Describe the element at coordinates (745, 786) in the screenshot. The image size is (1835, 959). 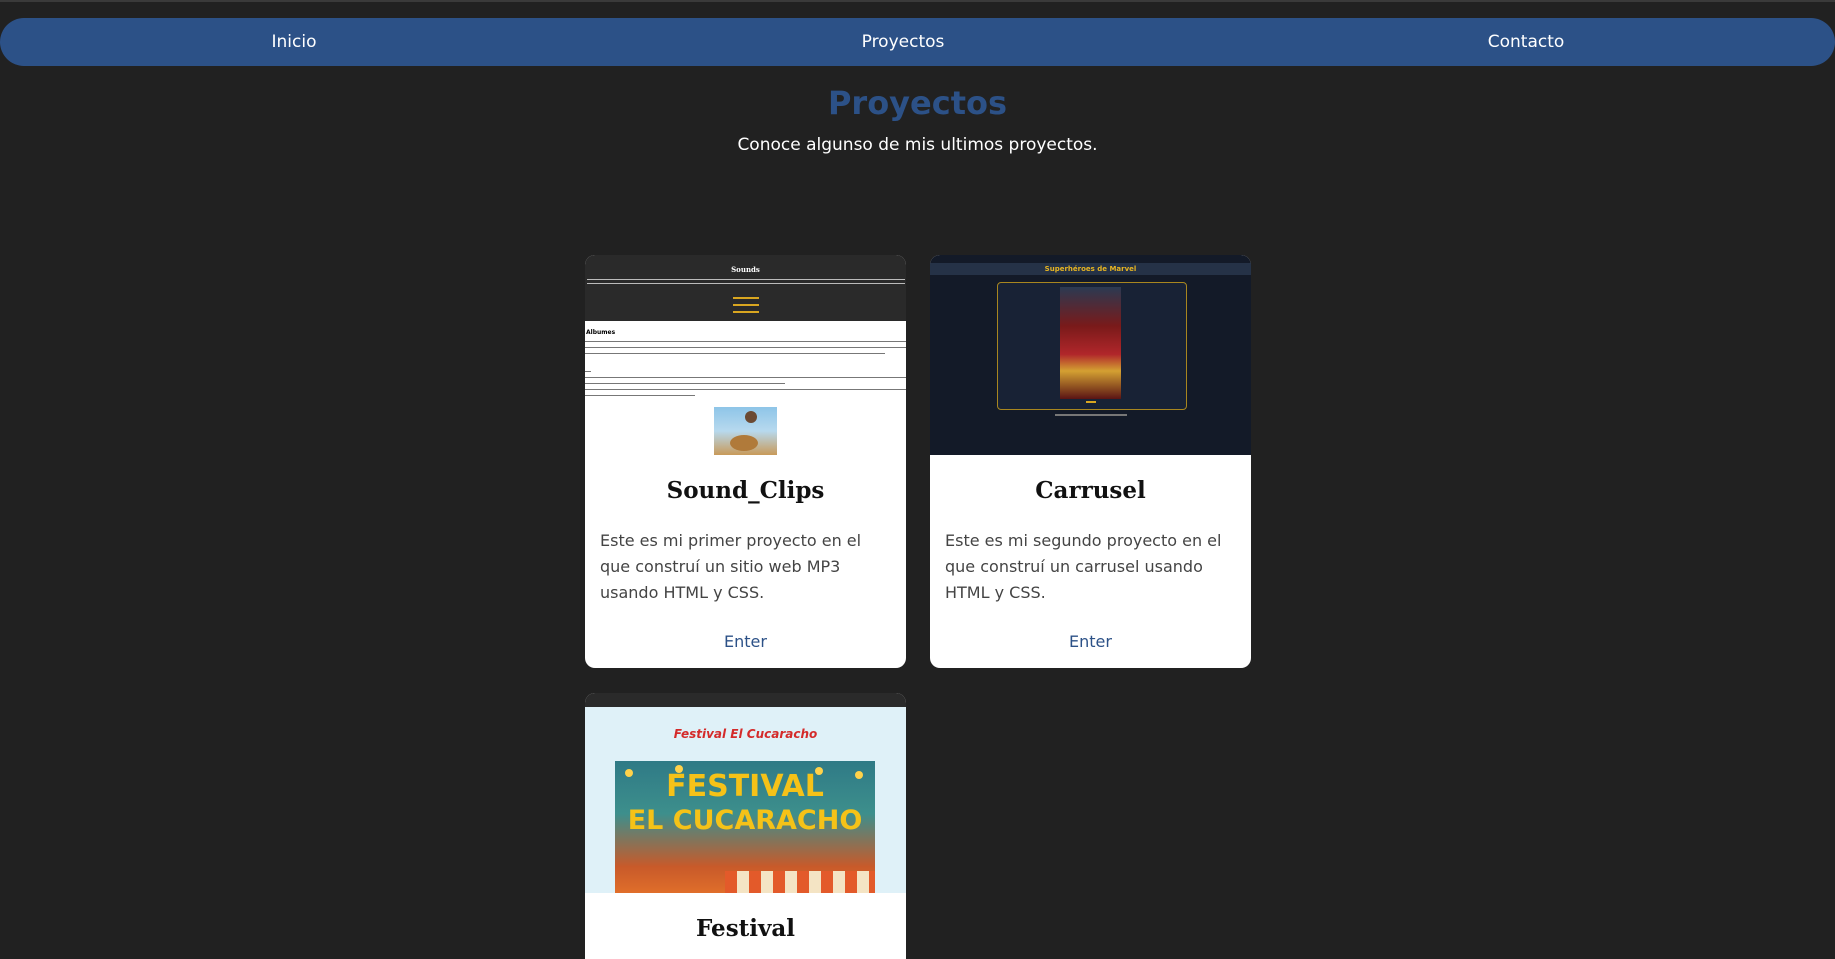
I see `poster-line-1: FESTIVAL` at that location.